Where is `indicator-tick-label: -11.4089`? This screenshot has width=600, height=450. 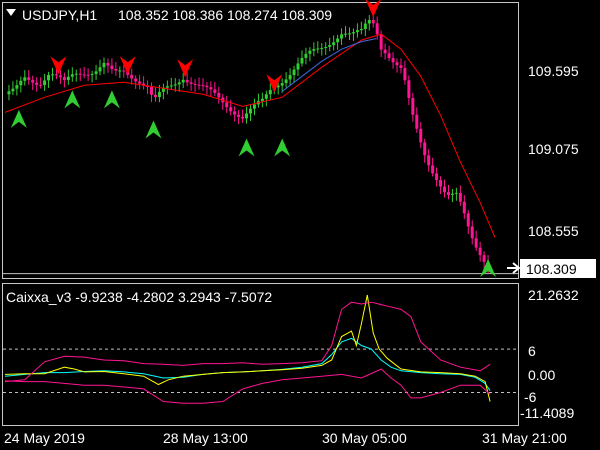
indicator-tick-label: -11.4089 is located at coordinates (547, 413).